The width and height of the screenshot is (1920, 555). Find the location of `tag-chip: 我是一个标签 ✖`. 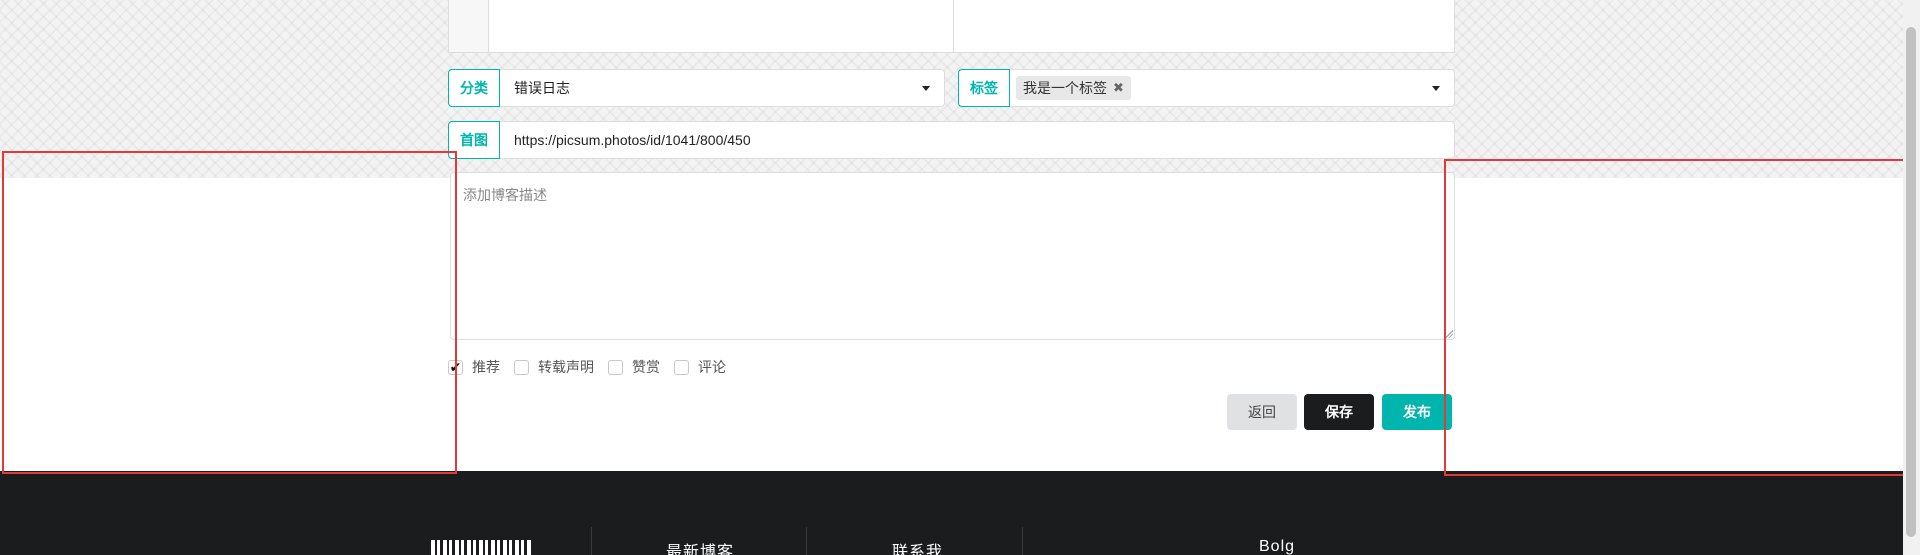

tag-chip: 我是一个标签 ✖ is located at coordinates (1073, 88).